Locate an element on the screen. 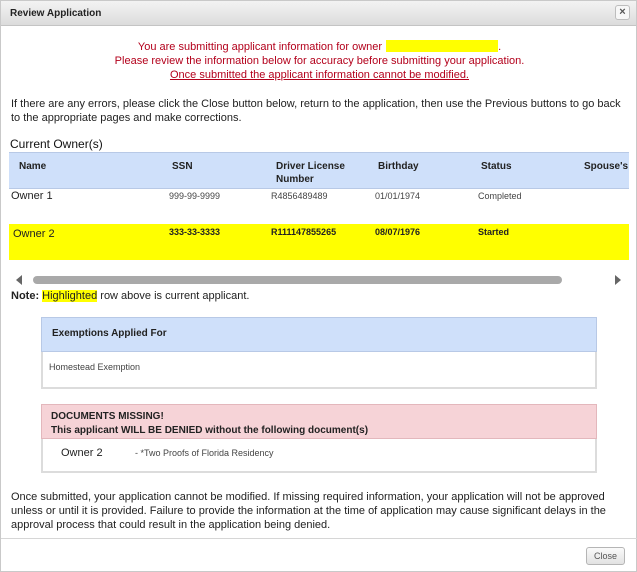 This screenshot has width=637, height=572. missing-document-item: - *Two Proofs of Florida Residency is located at coordinates (204, 453).